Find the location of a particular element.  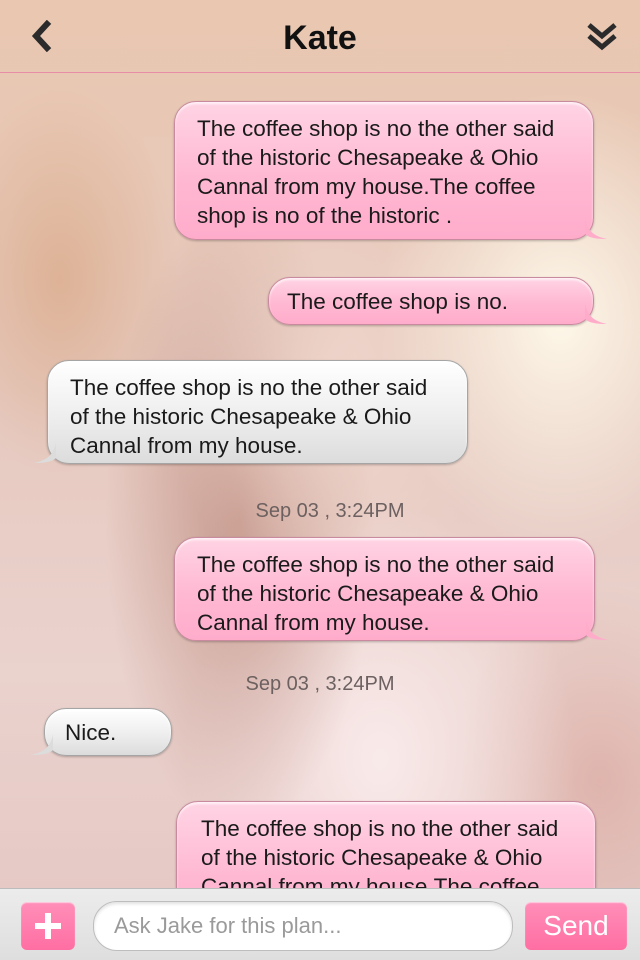

collapse-button is located at coordinates (602, 36).